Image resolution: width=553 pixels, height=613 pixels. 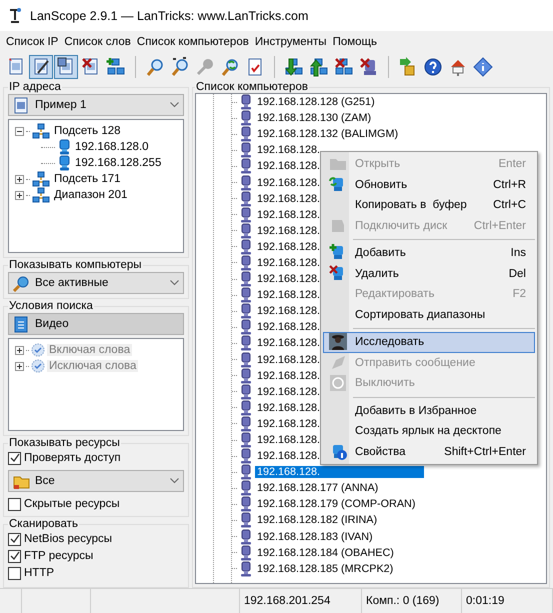 I want to click on network-icon, so click(x=41, y=195).